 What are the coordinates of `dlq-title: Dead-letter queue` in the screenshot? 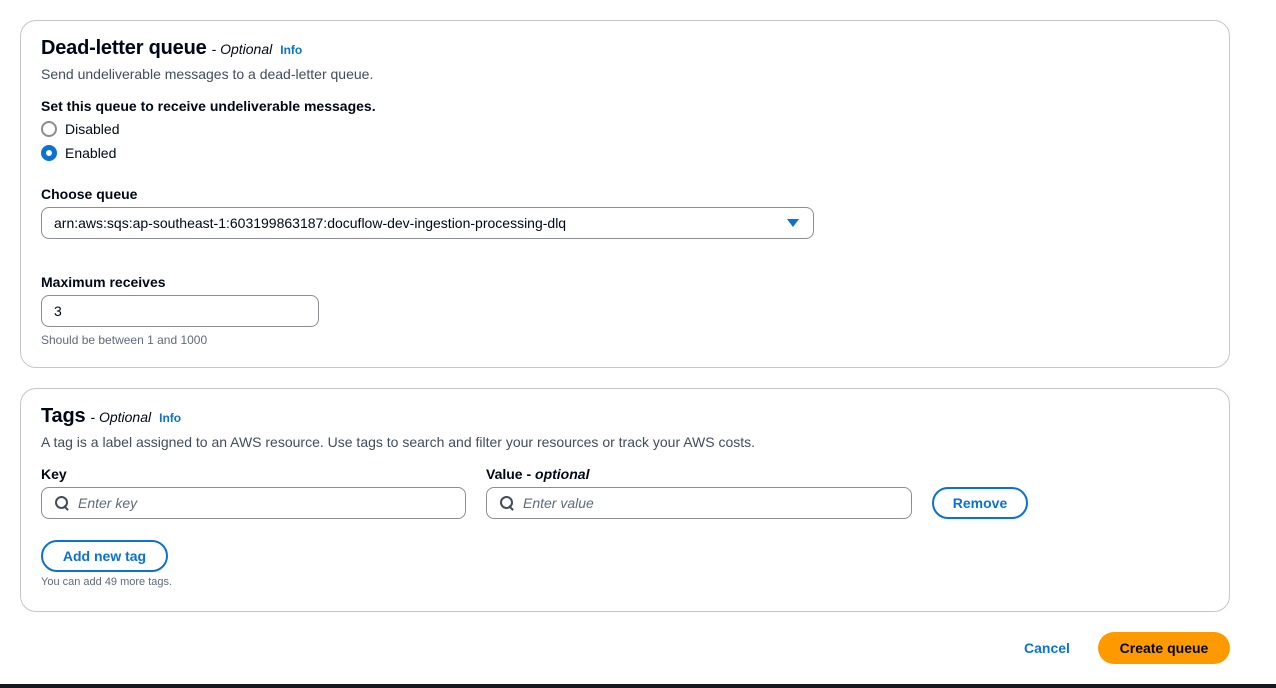 It's located at (124, 48).